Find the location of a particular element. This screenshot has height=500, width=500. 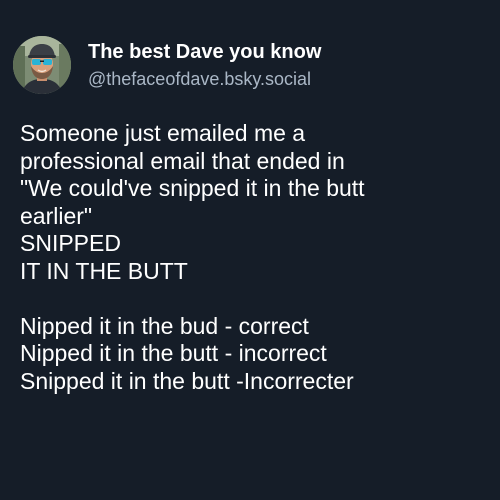

post-line: "We could've snipped it in the butt is located at coordinates (192, 188).